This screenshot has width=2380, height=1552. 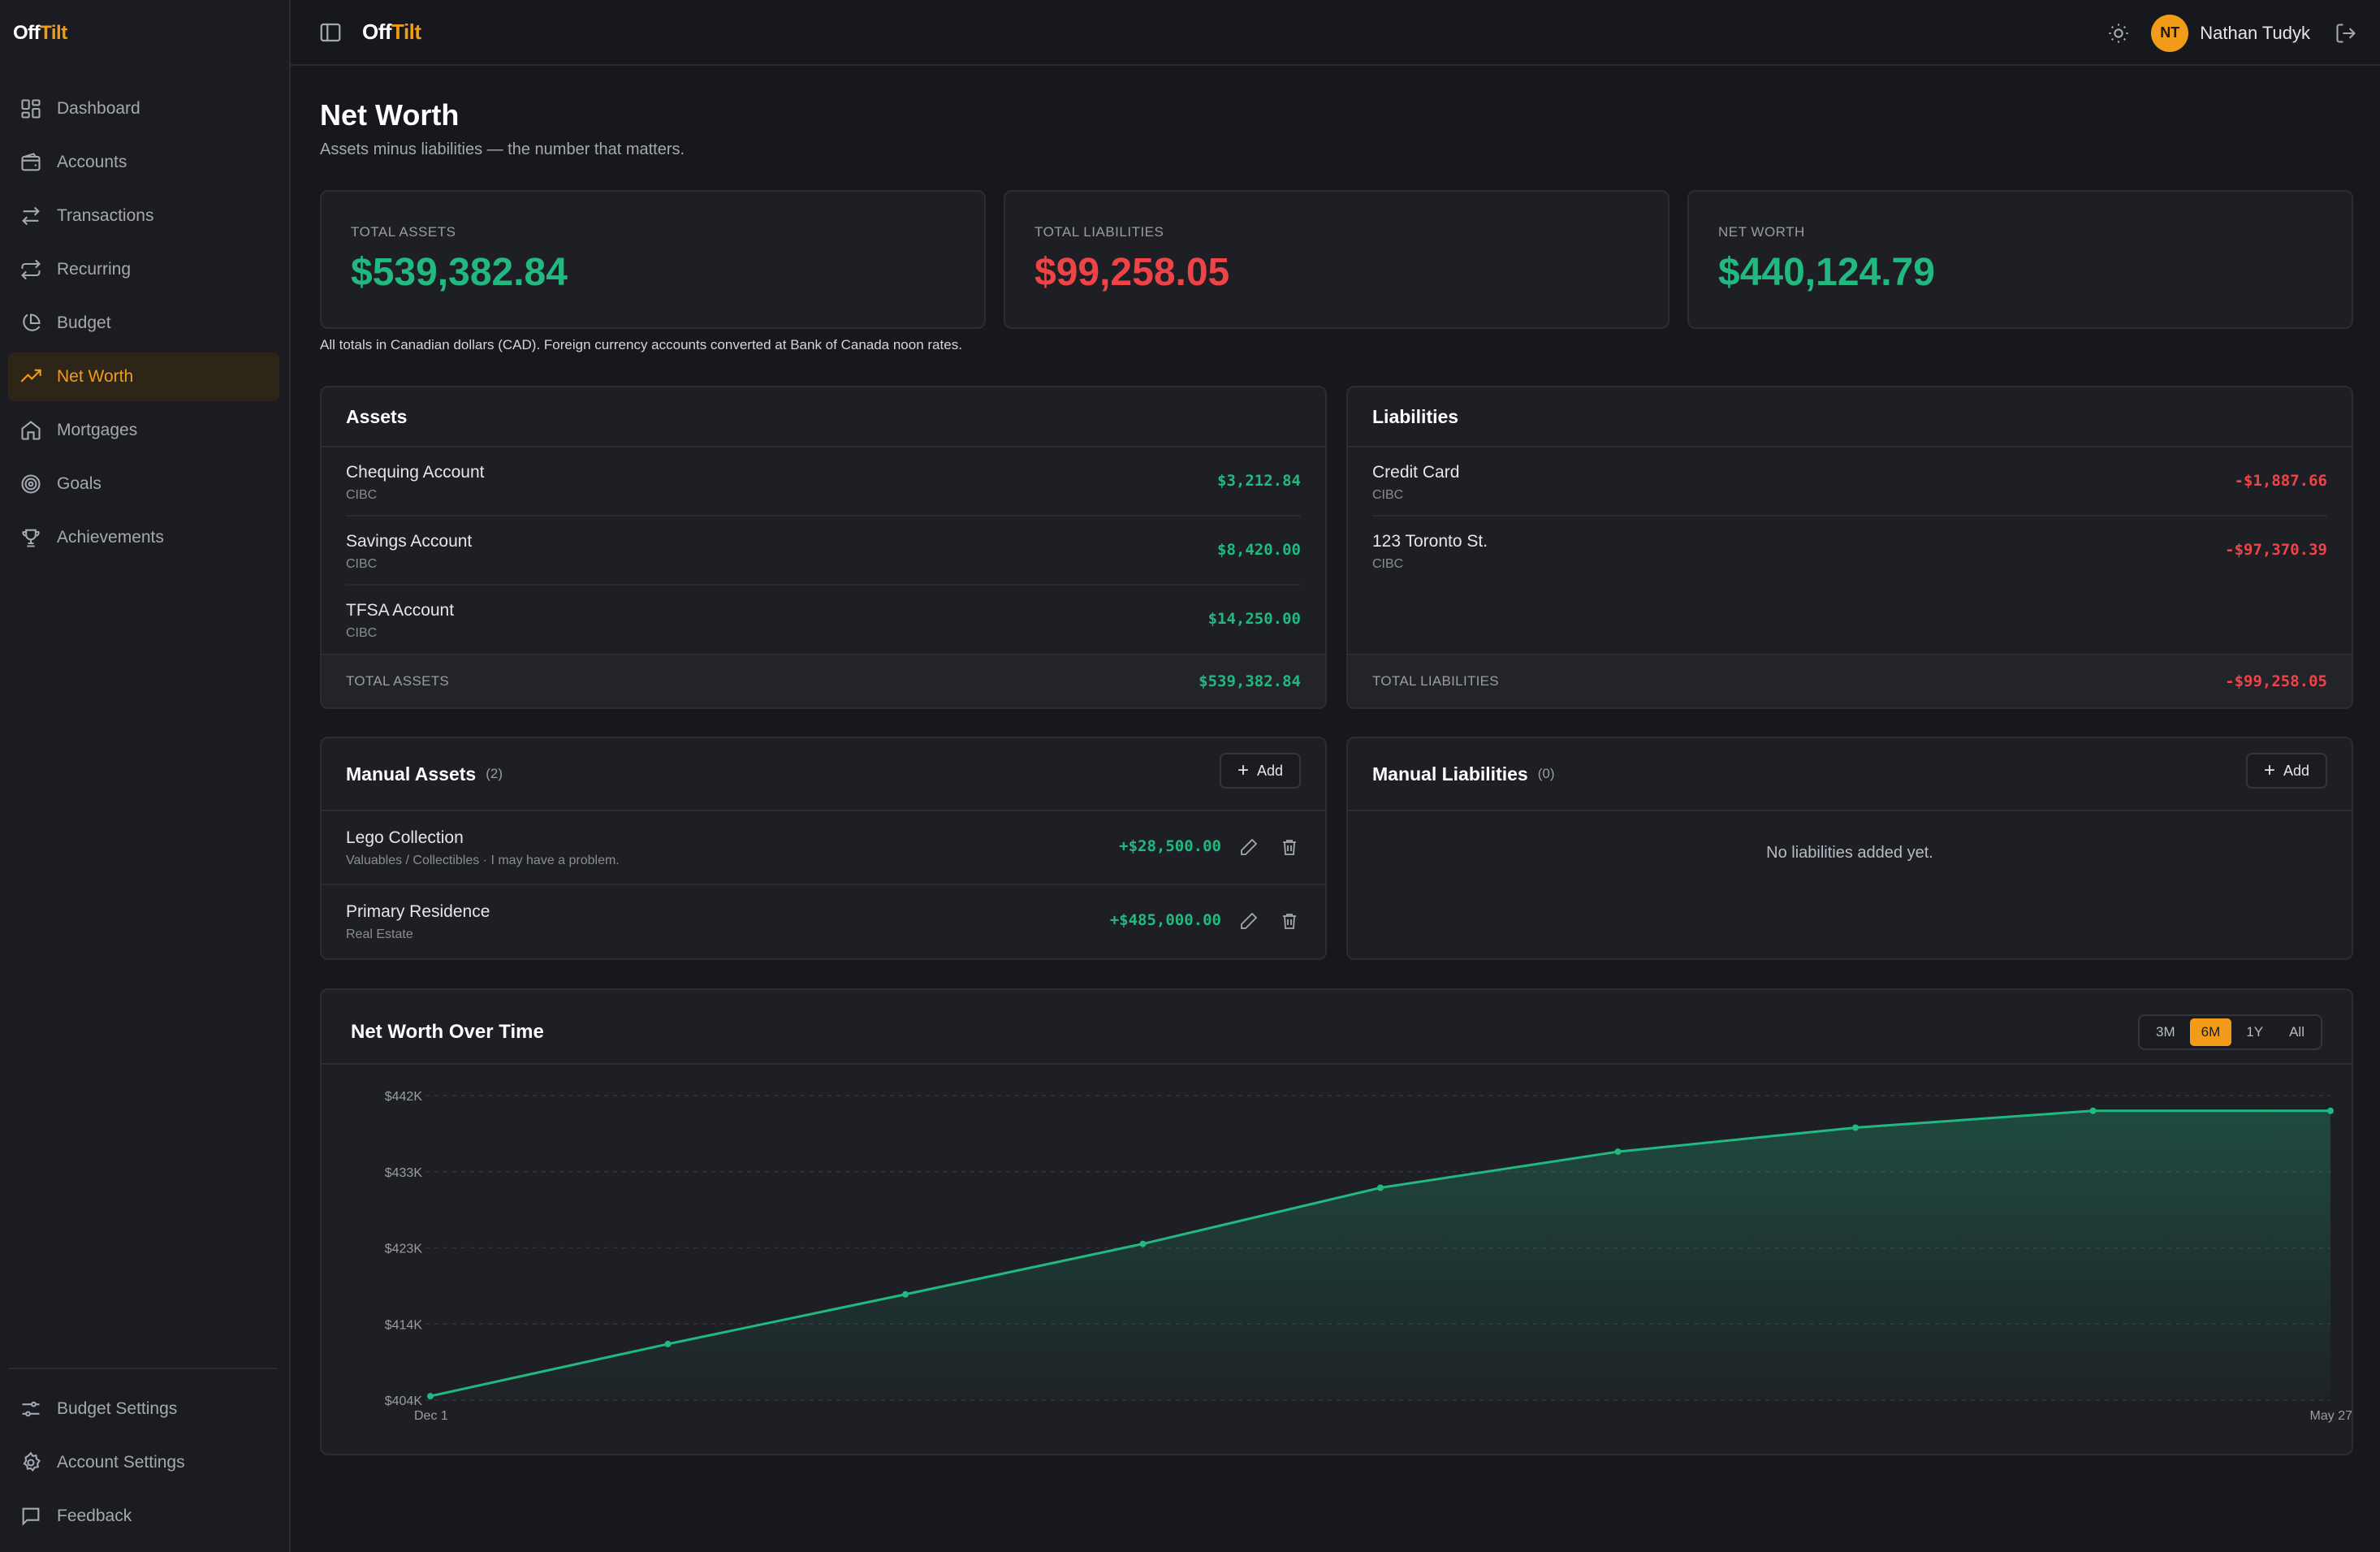 I want to click on card-title: Assets, so click(x=824, y=417).